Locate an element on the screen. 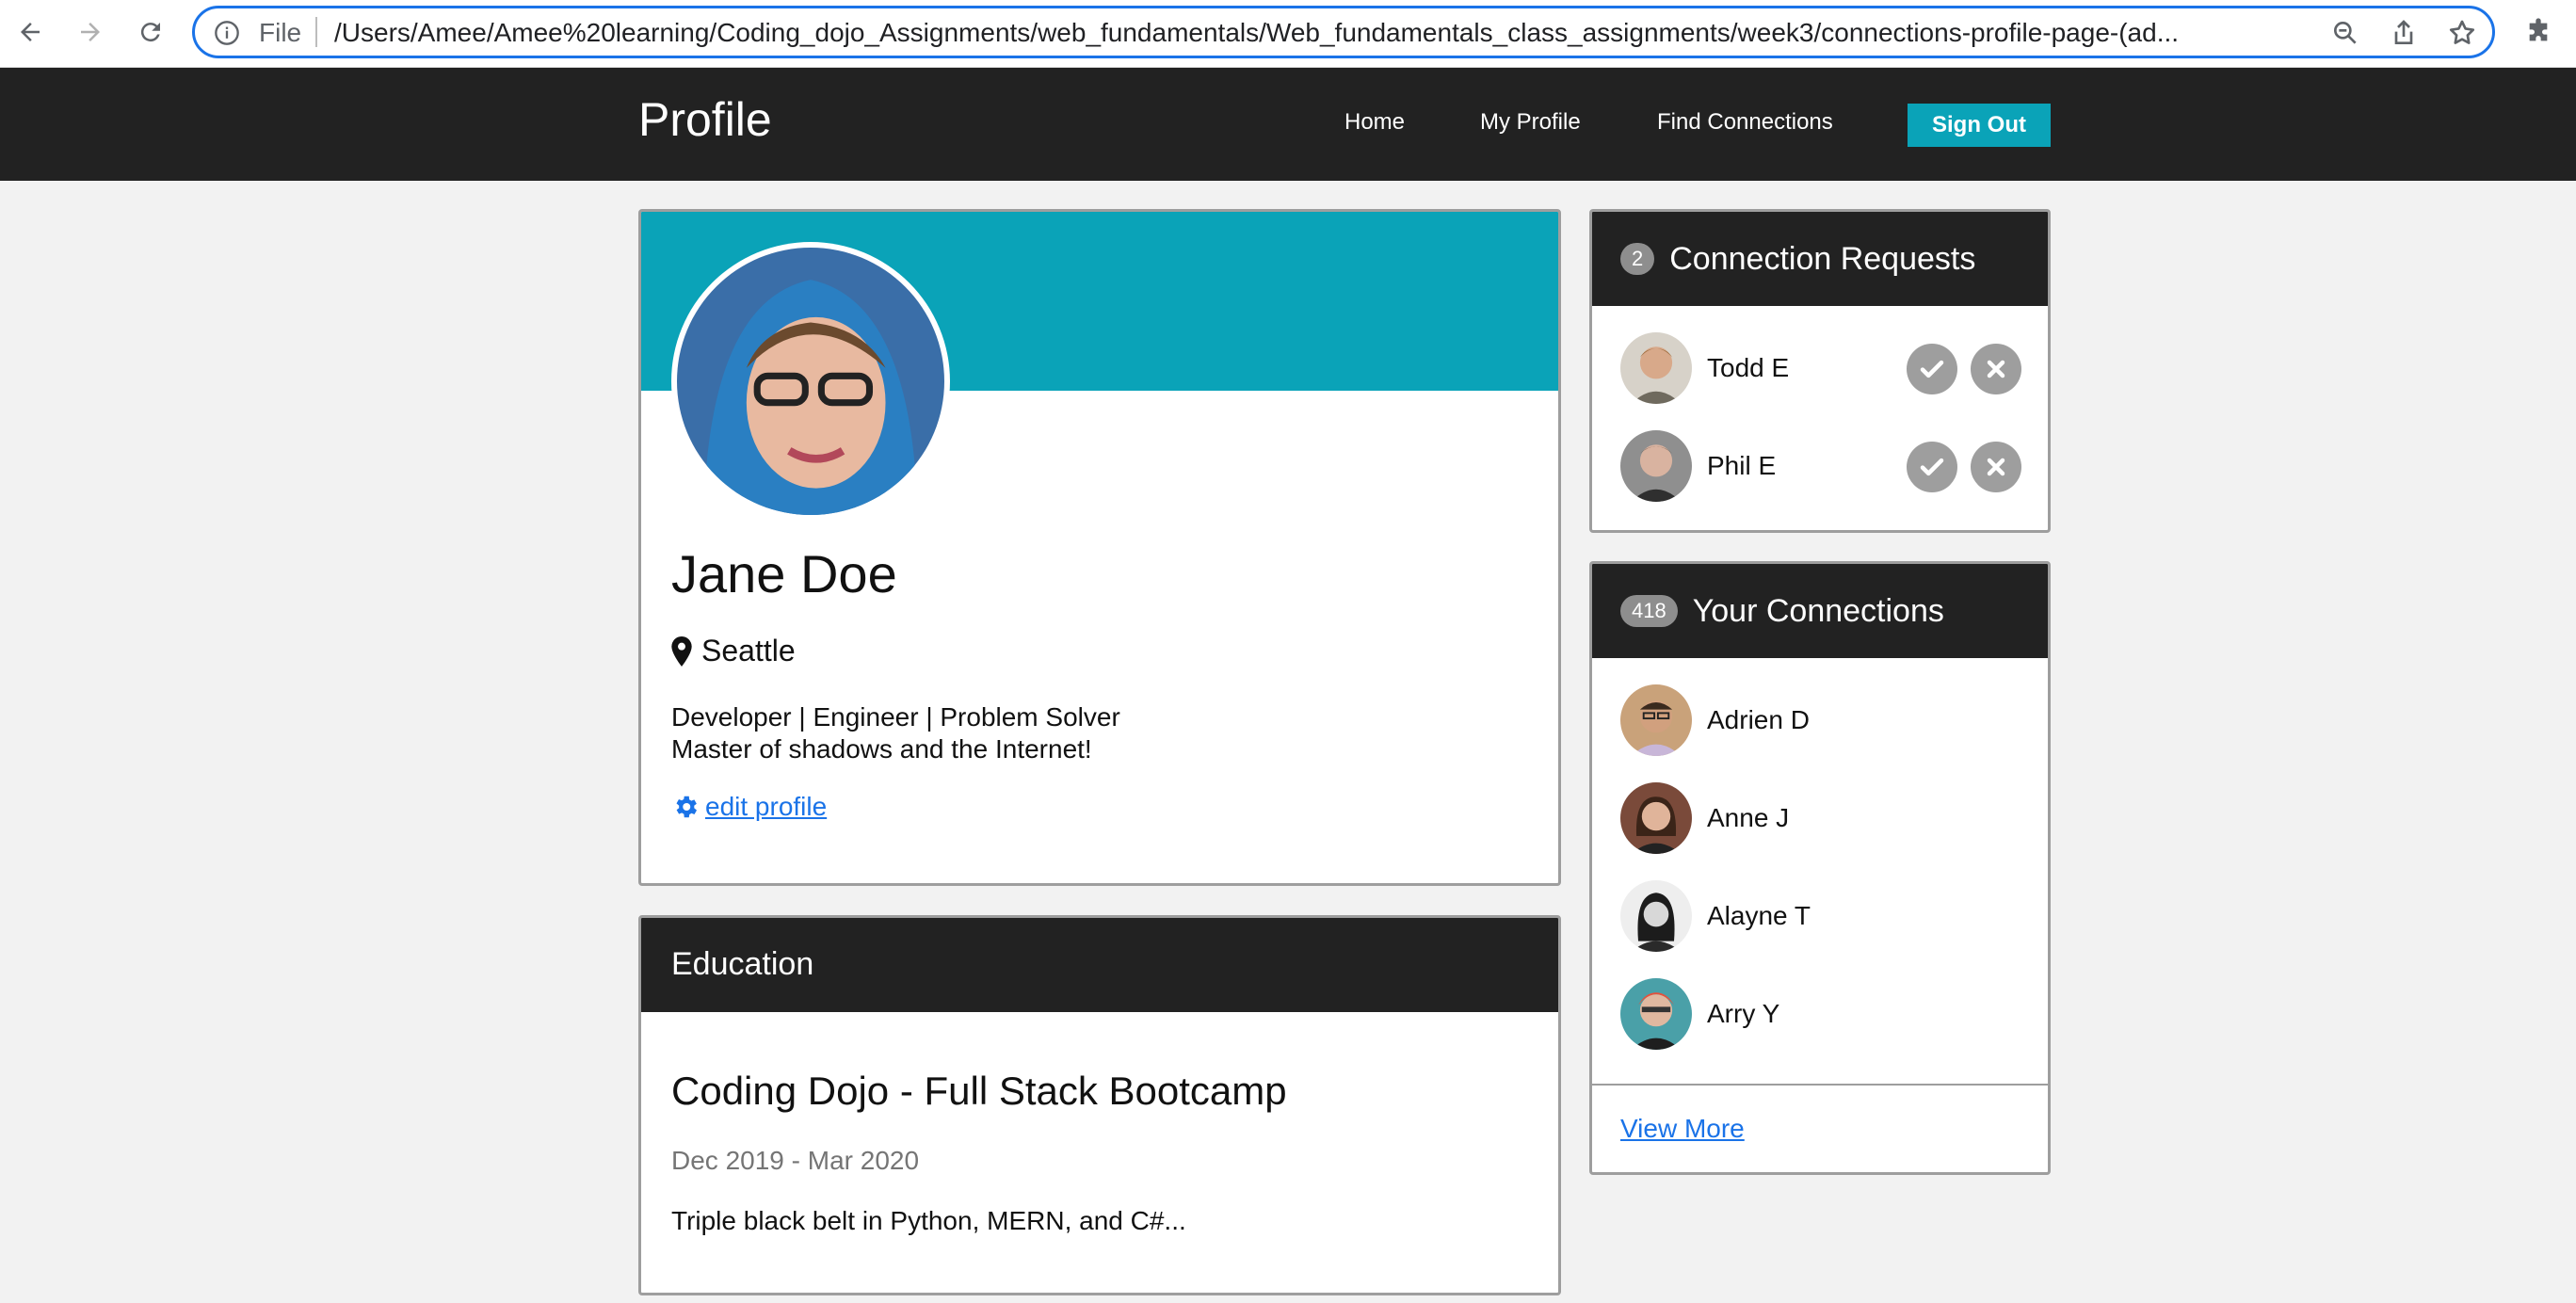  requests-title: Connection Requests is located at coordinates (1822, 259).